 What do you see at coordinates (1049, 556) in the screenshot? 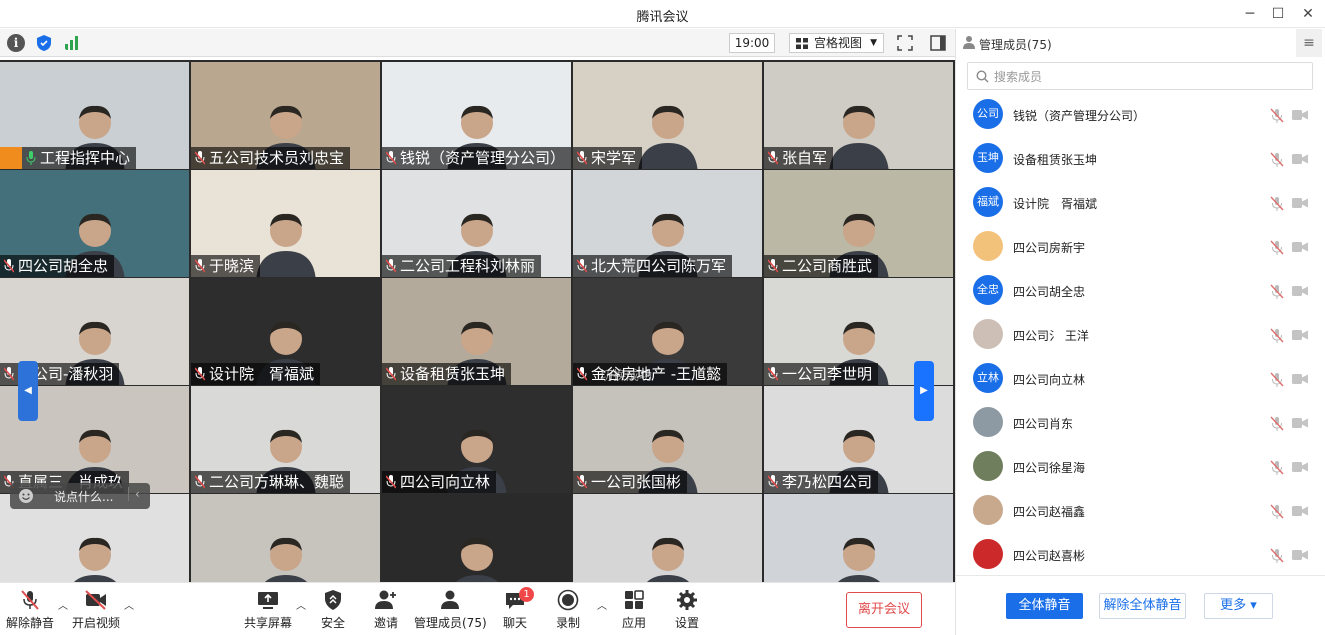
I see `member-name: 四公司赵喜彬` at bounding box center [1049, 556].